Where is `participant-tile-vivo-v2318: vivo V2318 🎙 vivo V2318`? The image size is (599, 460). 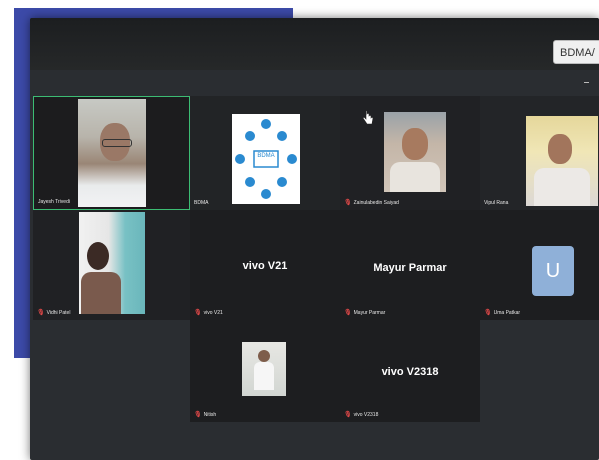 participant-tile-vivo-v2318: vivo V2318 🎙 vivo V2318 is located at coordinates (410, 371).